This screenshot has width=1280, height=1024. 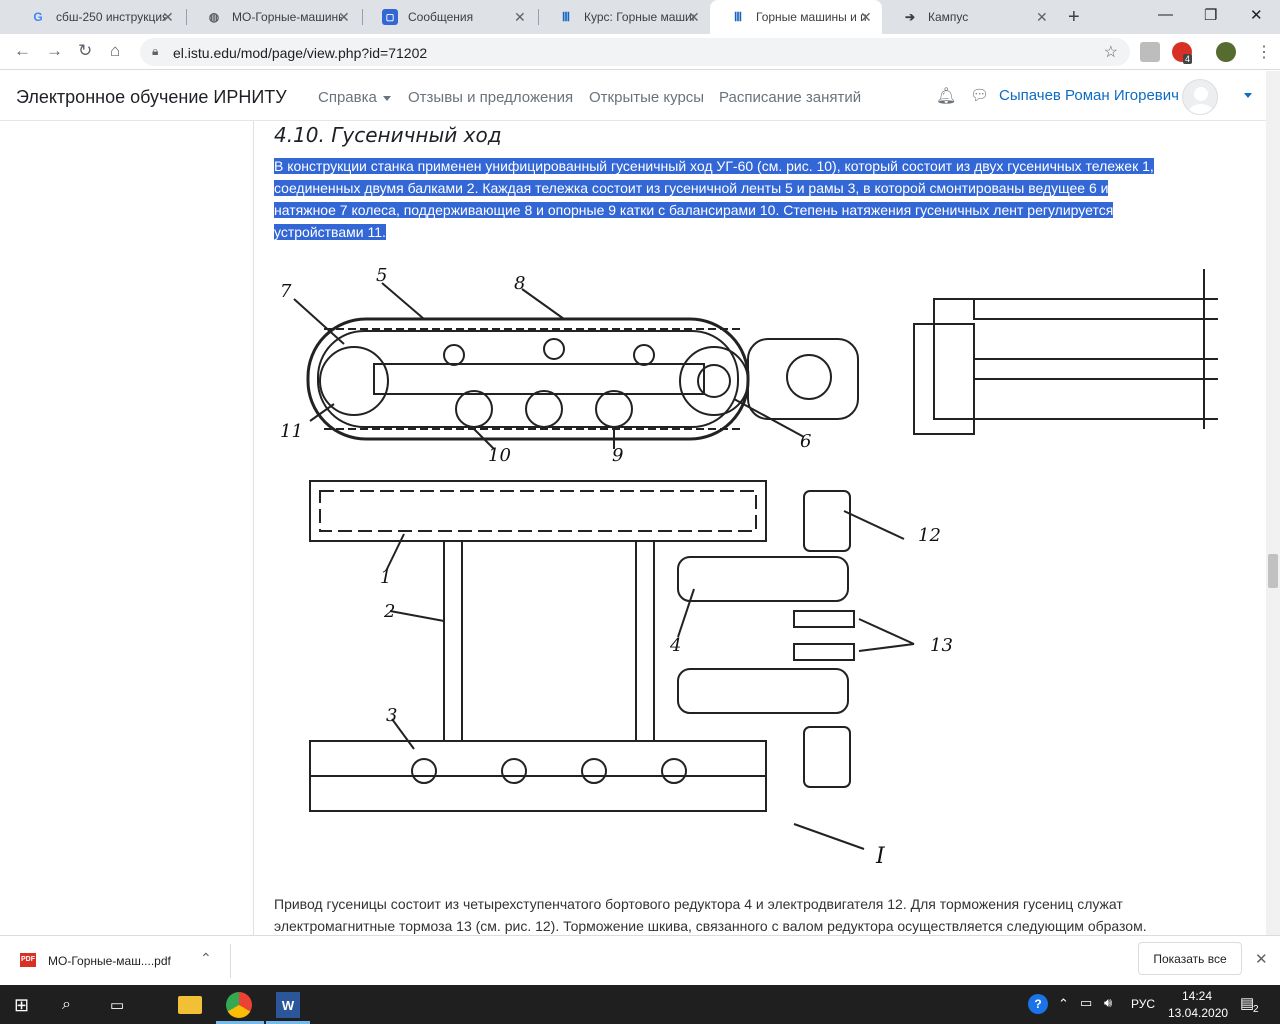 I want to click on bookmark-star-icon: ☆, so click(x=1111, y=52).